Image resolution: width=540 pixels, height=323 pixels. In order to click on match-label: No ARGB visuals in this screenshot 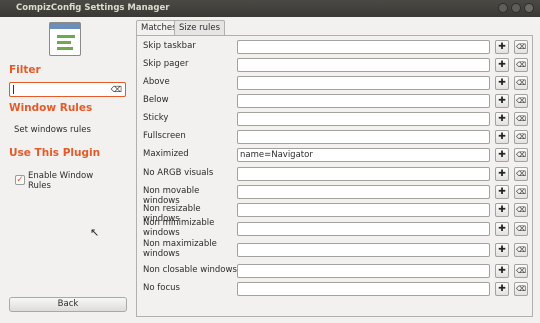, I will do `click(178, 173)`.